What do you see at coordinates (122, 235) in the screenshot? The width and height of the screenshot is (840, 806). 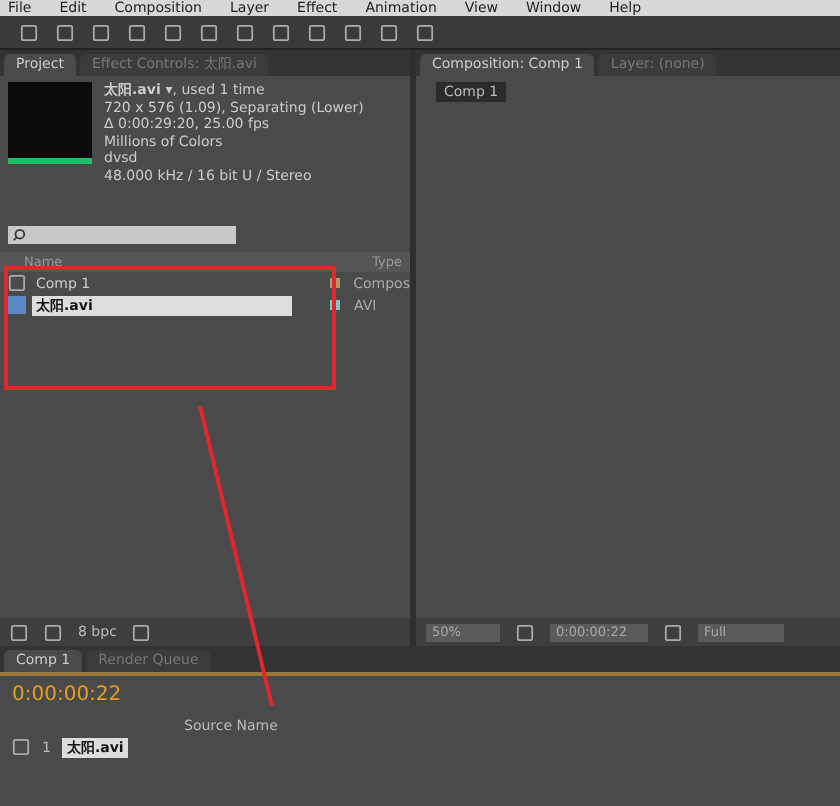 I see `search-field` at bounding box center [122, 235].